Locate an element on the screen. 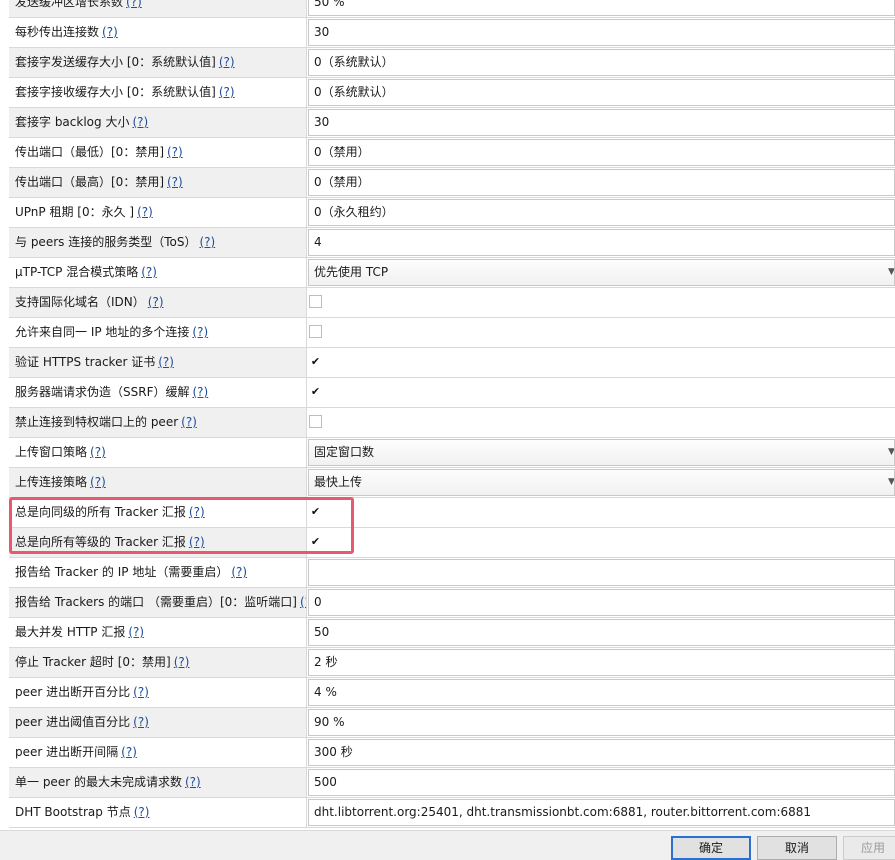 The width and height of the screenshot is (895, 860). setting-dropdown: 优先使用 TCP ▼ is located at coordinates (601, 272).